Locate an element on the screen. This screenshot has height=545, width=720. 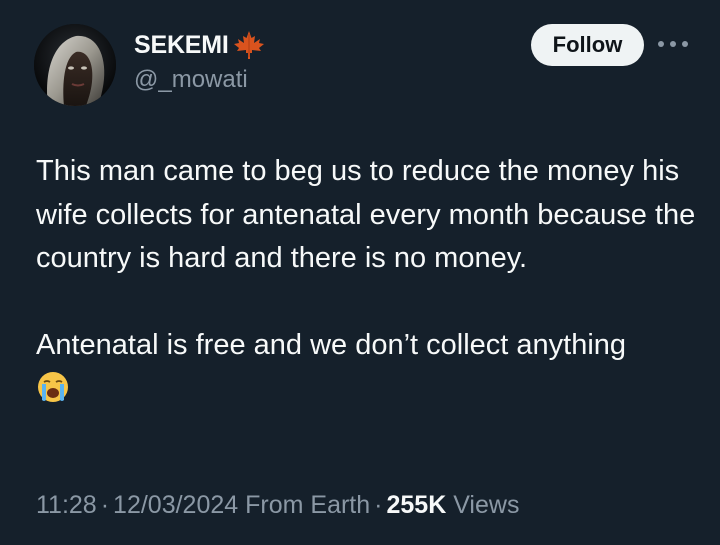
tweet-source: From Earth is located at coordinates (308, 505).